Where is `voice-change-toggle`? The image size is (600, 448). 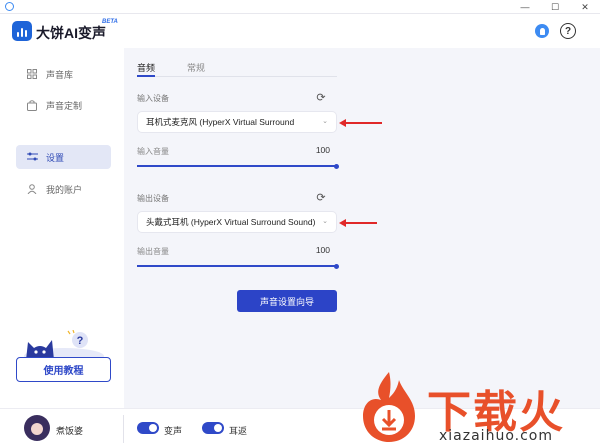
voice-change-toggle is located at coordinates (148, 428).